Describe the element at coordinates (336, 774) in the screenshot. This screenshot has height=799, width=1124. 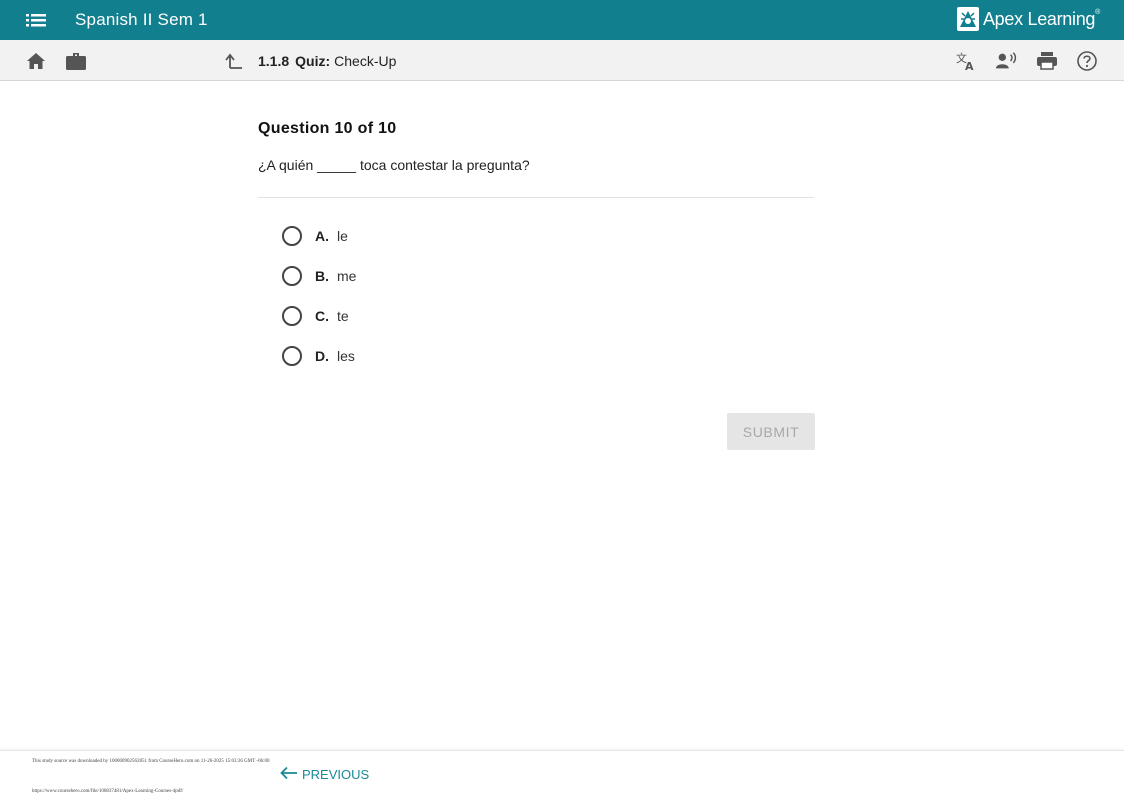
I see `previous-label: PREVIOUS` at that location.